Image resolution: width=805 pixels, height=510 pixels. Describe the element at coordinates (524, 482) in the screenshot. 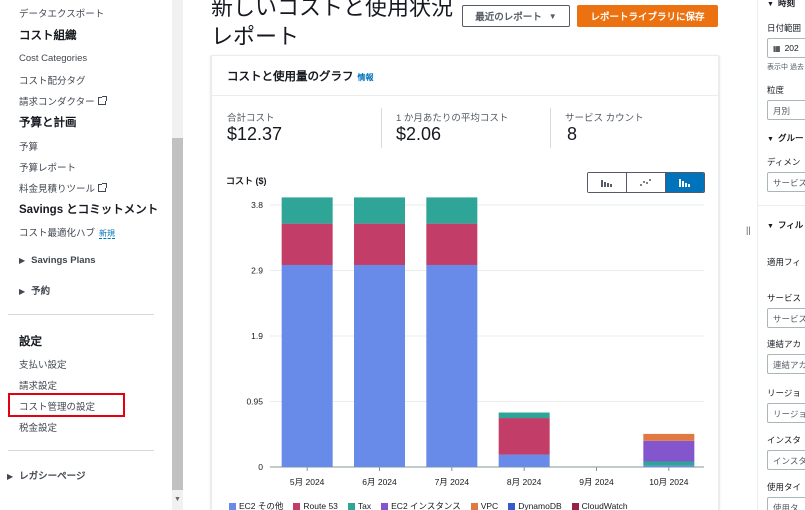

I see `x-tick-label: 8月 2024` at that location.